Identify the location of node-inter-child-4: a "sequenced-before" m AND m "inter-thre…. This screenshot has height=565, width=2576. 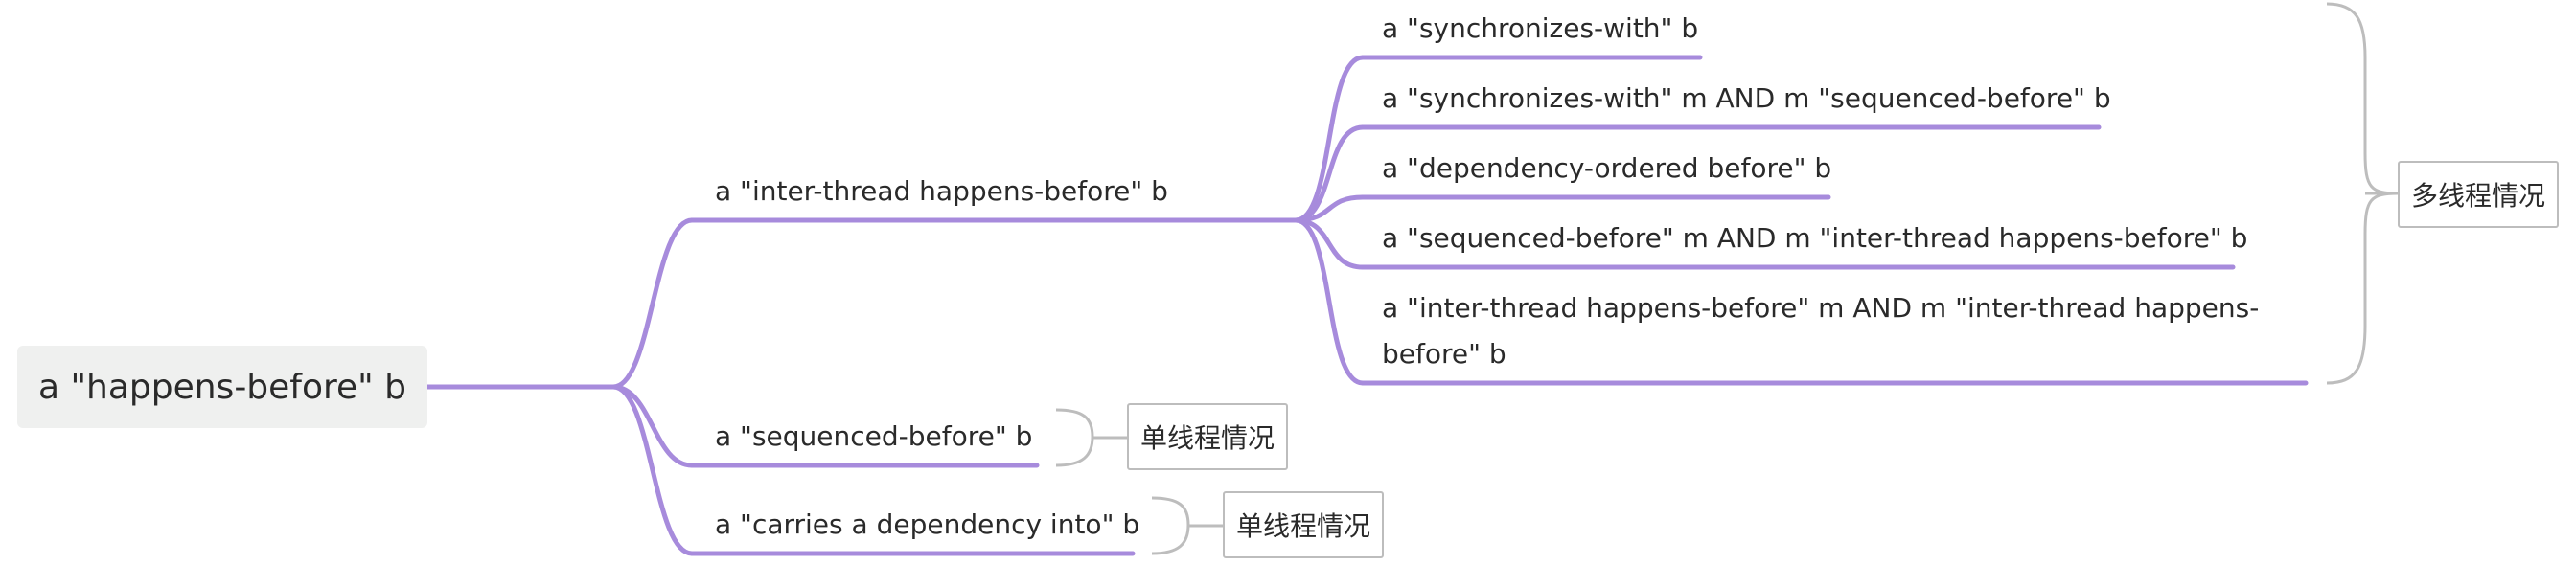
(1814, 238).